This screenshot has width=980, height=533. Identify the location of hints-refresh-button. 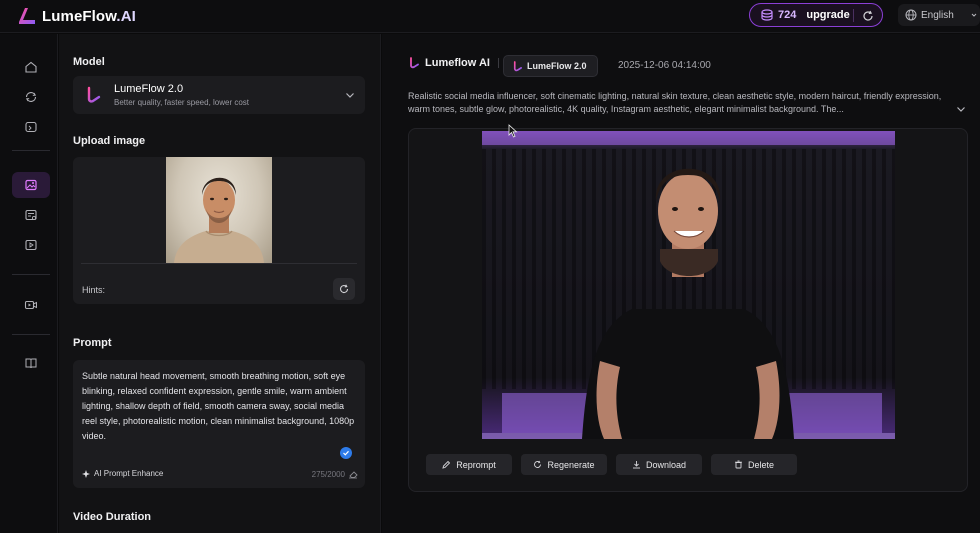
(344, 289).